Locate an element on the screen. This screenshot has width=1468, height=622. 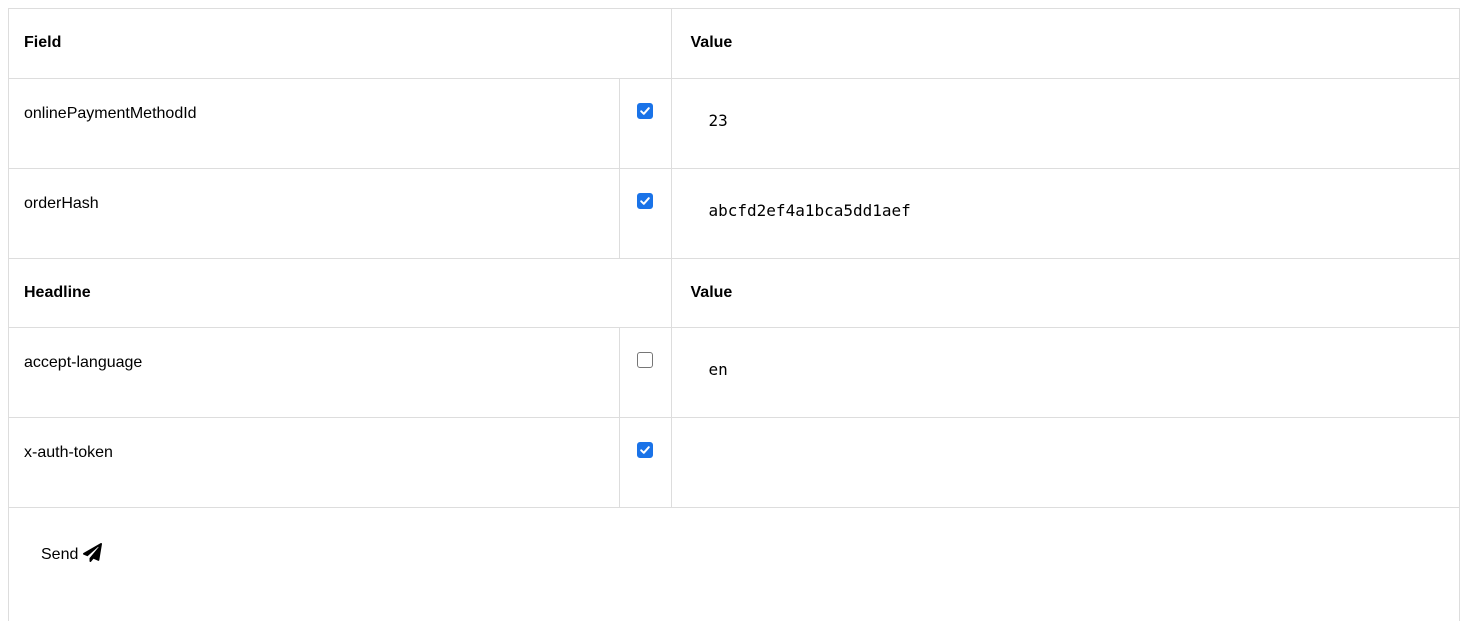
field-row-order-hash: orderHash abcfd2ef4a1bca5dd1aef is located at coordinates (734, 213).